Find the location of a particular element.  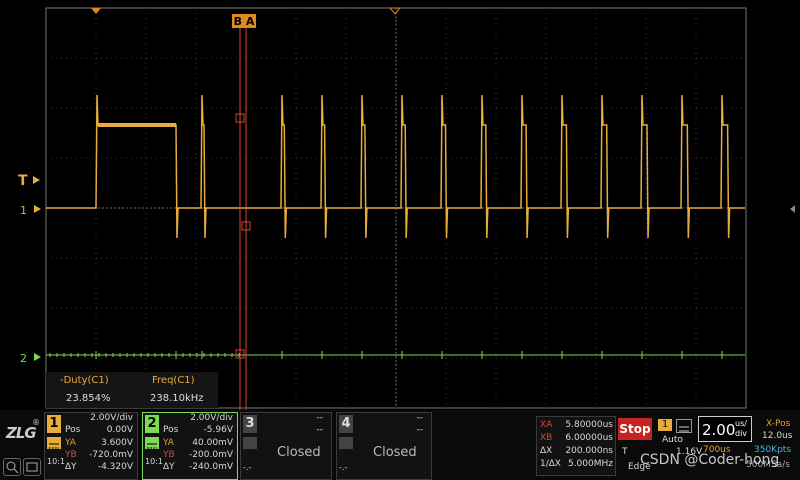

ch1-ya: 3.600V is located at coordinates (117, 443).